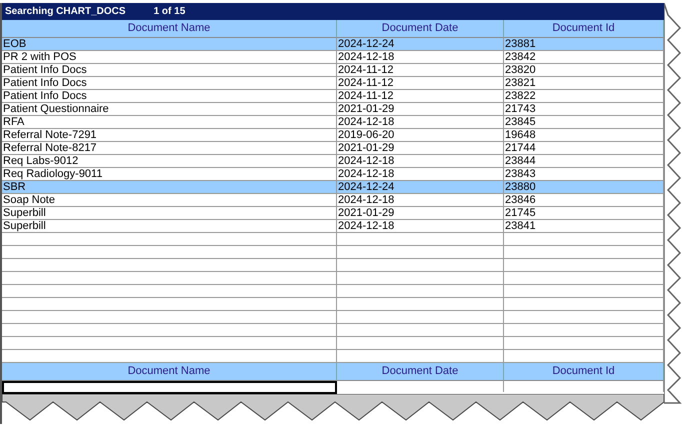 Image resolution: width=682 pixels, height=425 pixels. Describe the element at coordinates (584, 135) in the screenshot. I see `table-cell: 19648` at that location.